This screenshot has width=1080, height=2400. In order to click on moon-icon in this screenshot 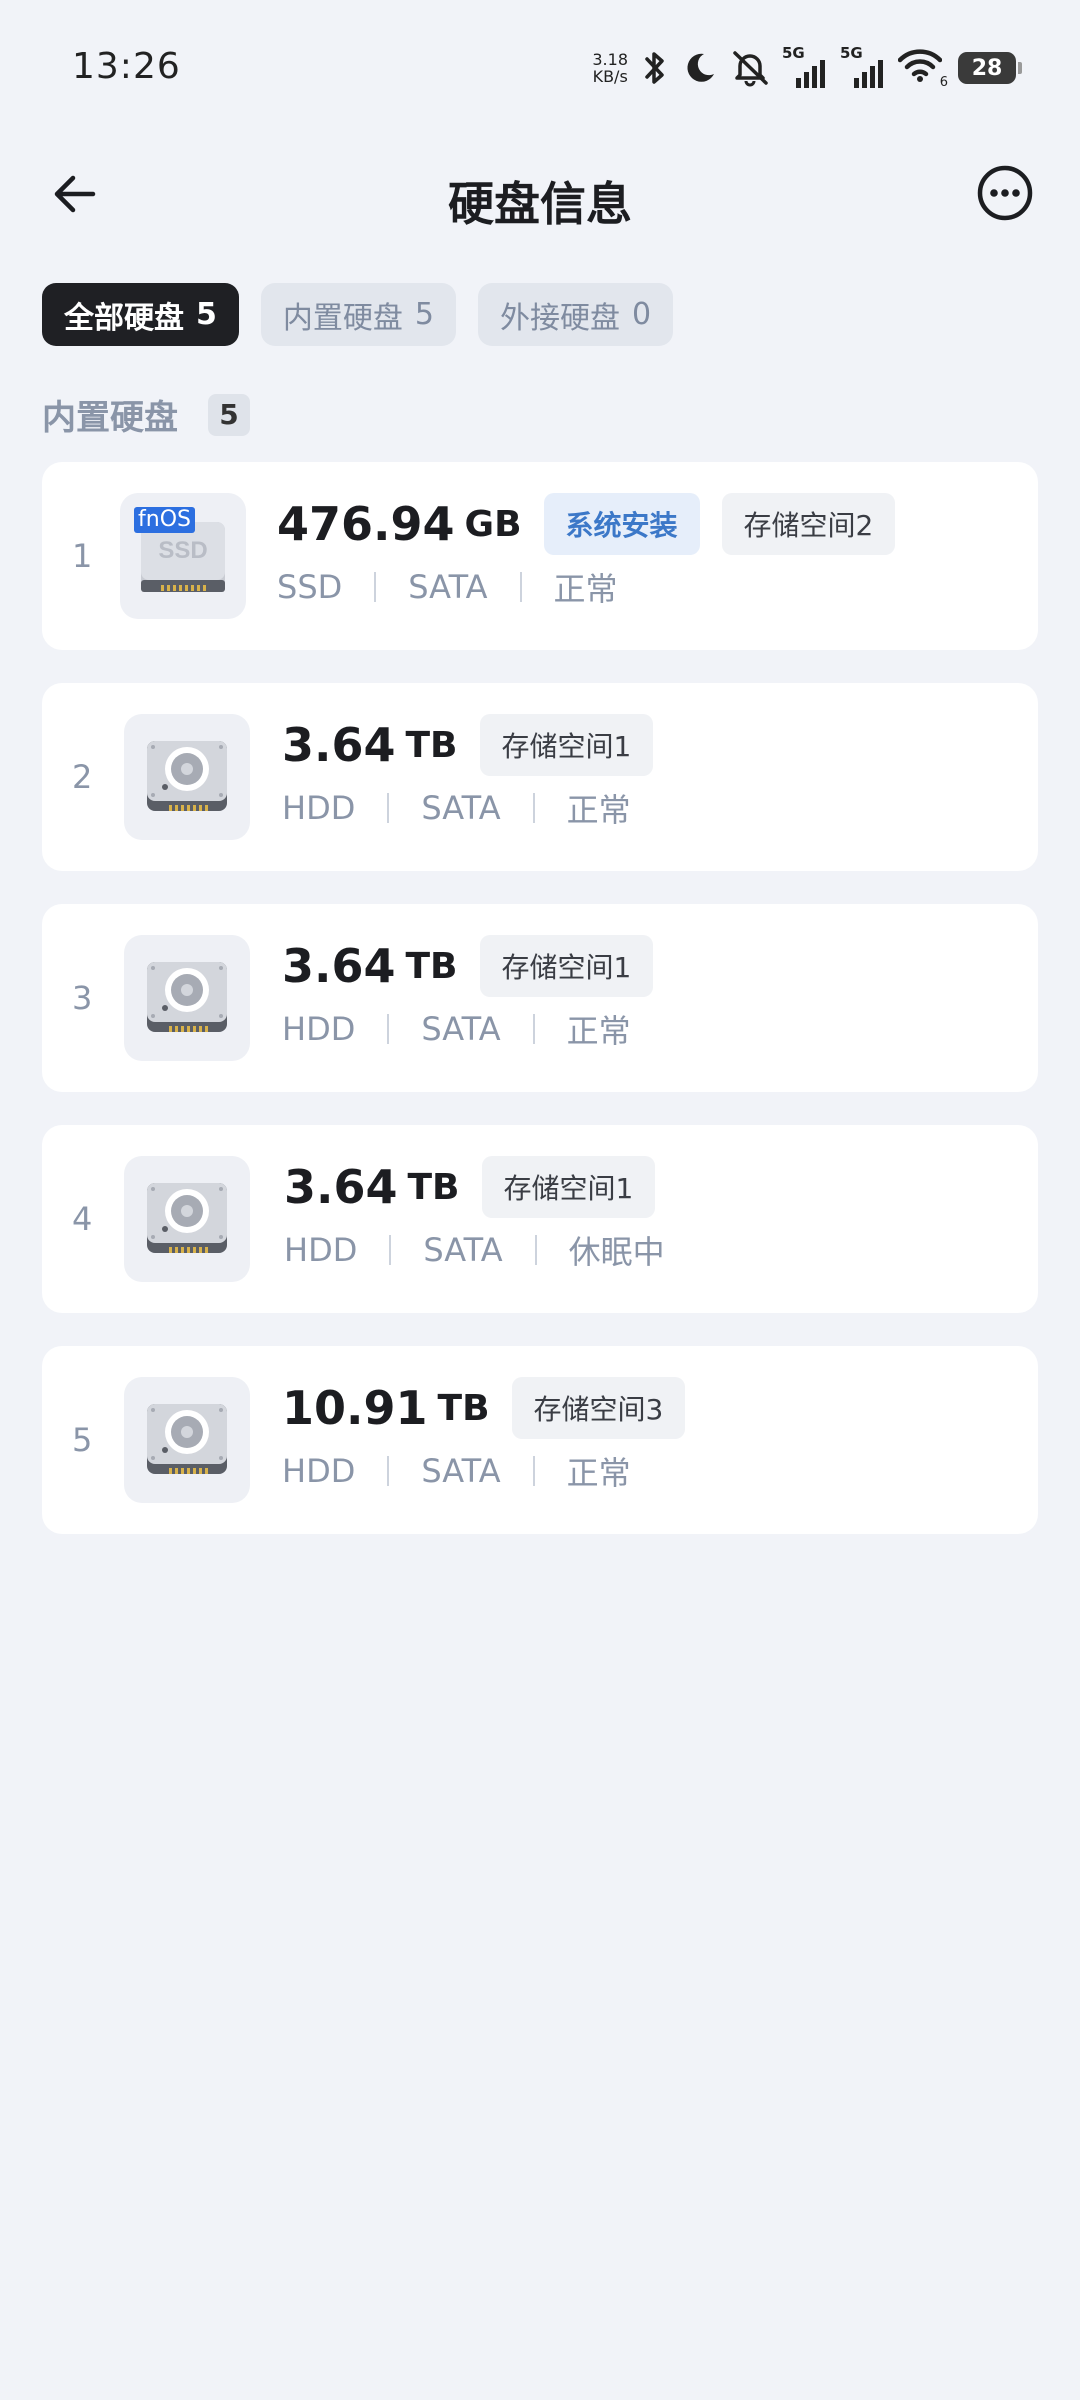, I will do `click(700, 68)`.